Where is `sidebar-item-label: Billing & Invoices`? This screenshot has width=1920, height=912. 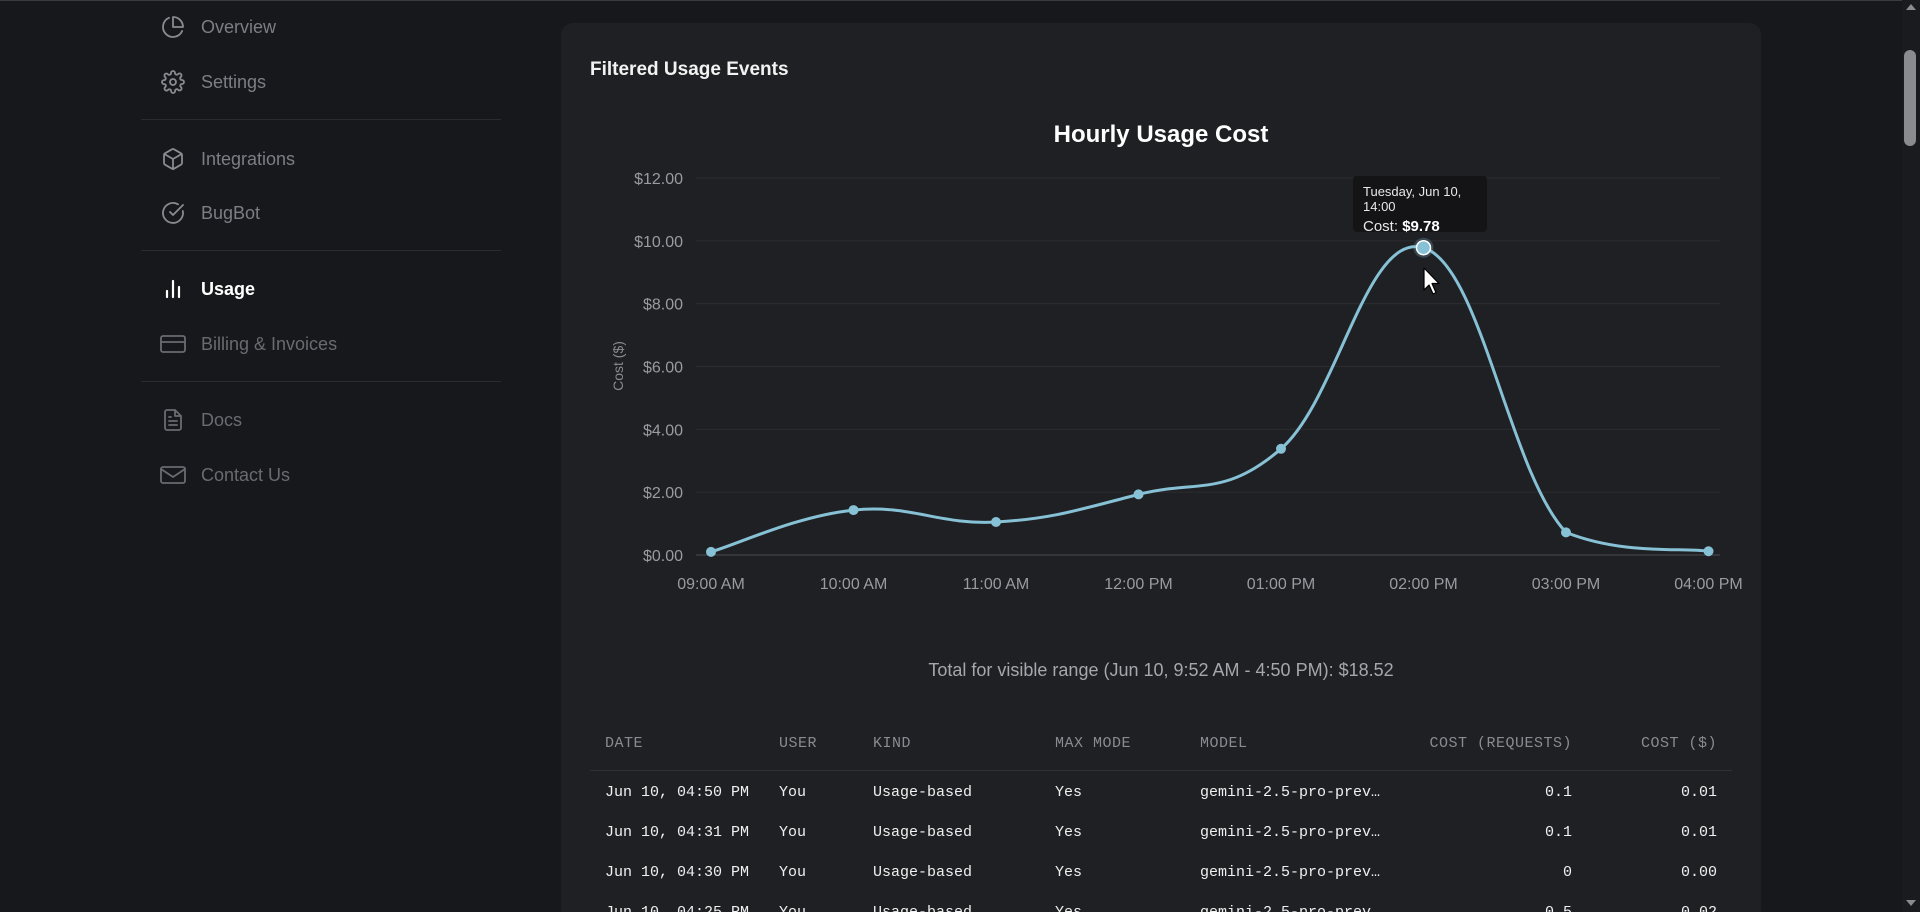 sidebar-item-label: Billing & Invoices is located at coordinates (269, 343).